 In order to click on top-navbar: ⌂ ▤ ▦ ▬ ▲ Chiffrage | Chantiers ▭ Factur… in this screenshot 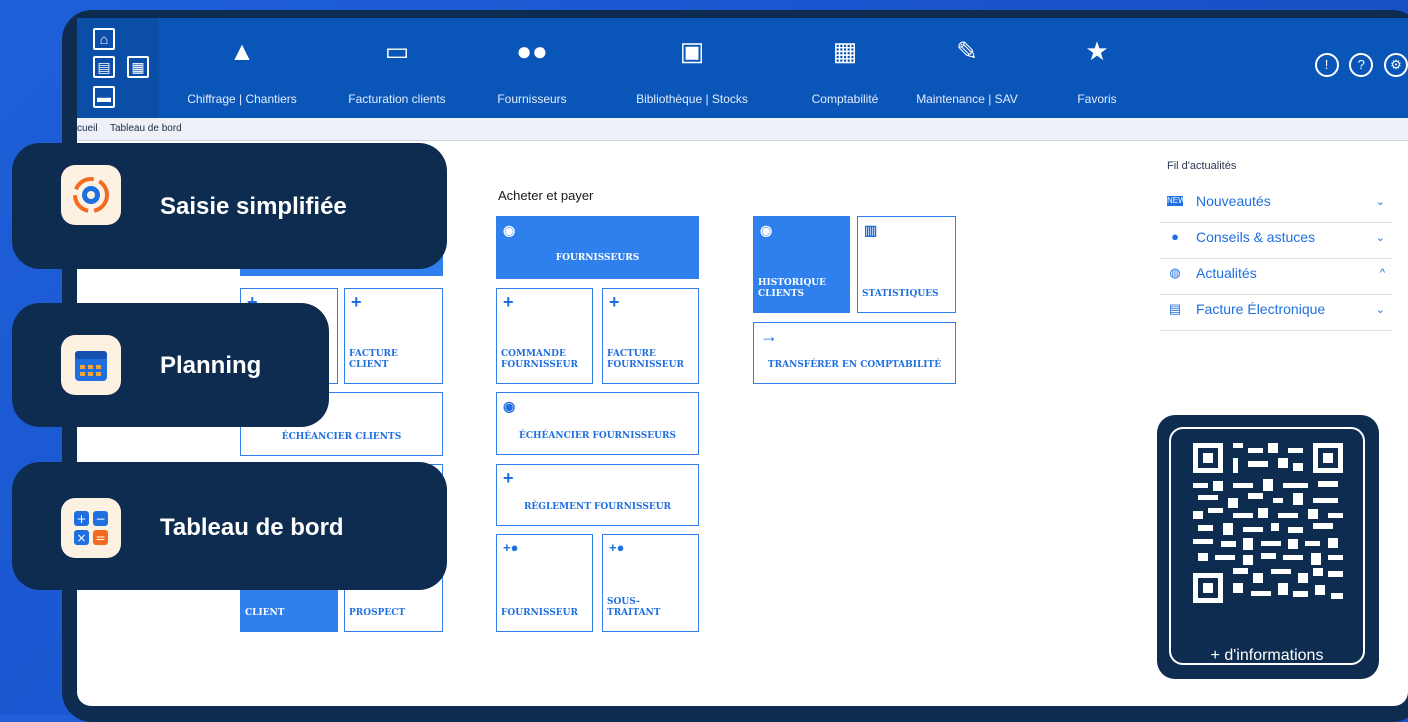, I will do `click(742, 68)`.